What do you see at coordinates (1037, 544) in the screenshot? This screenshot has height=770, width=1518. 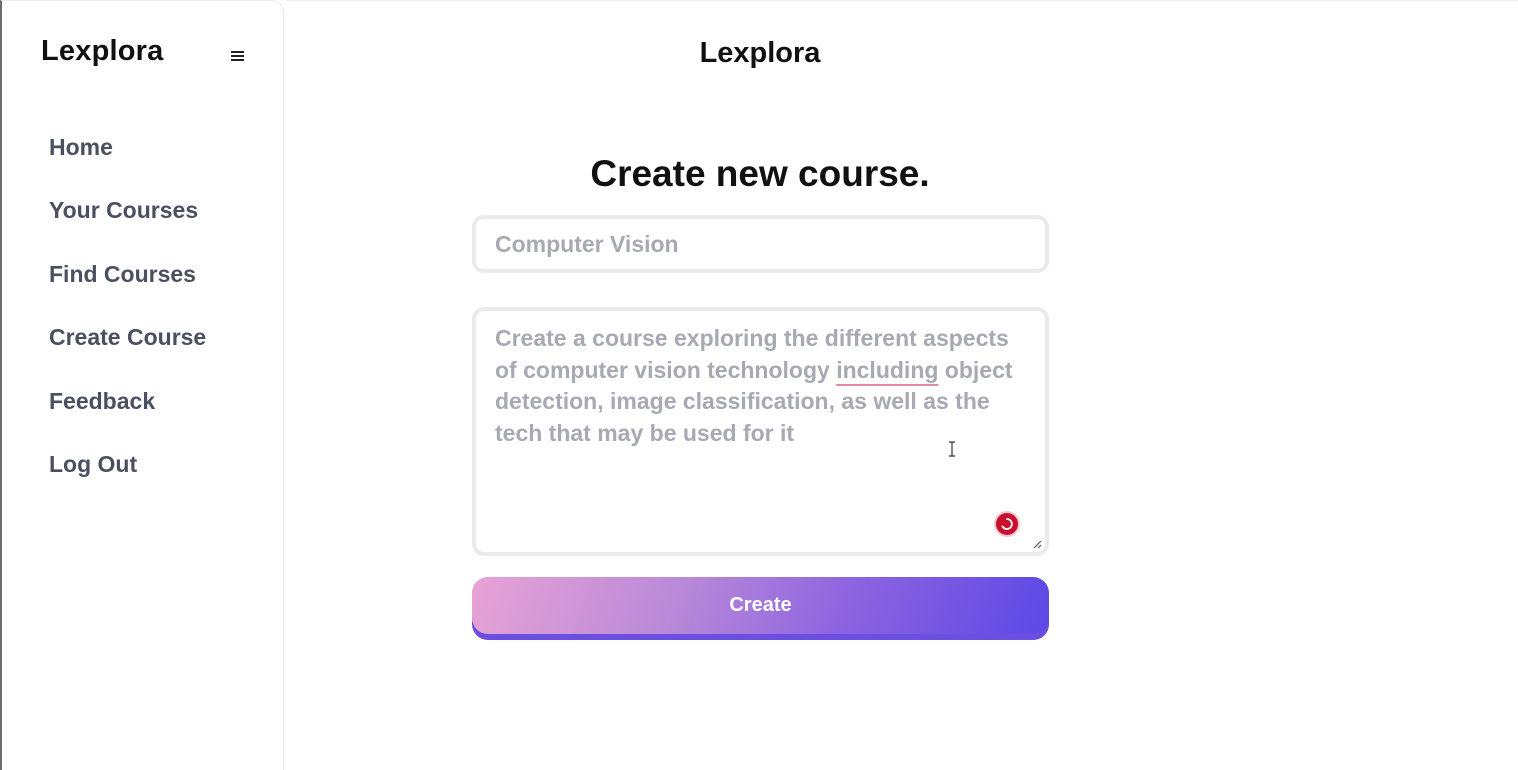 I see `resize-handle-icon` at bounding box center [1037, 544].